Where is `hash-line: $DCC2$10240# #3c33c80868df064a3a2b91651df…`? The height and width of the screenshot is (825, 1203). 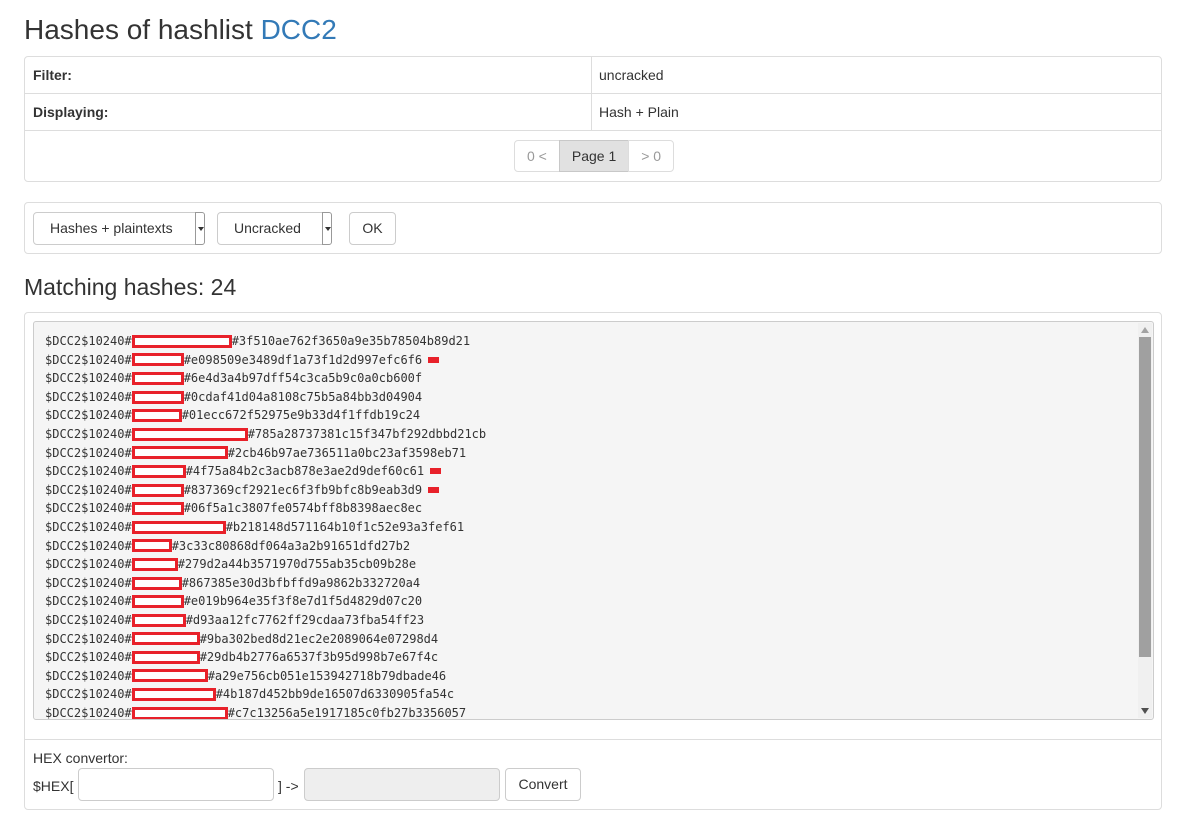 hash-line: $DCC2$10240# #3c33c80868df064a3a2b91651df… is located at coordinates (265, 546).